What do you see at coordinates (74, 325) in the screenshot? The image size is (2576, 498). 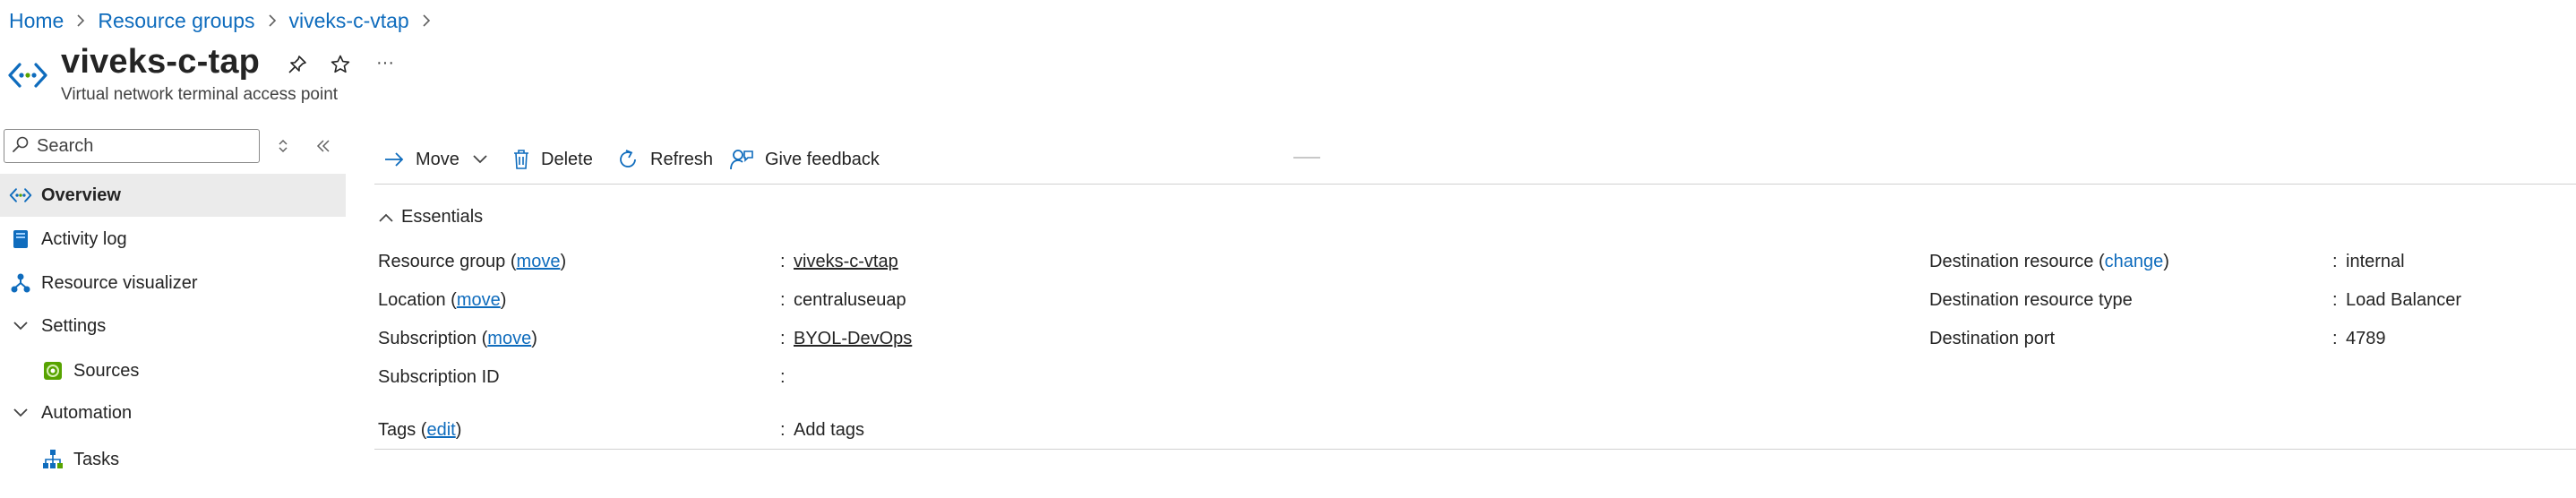 I see `sidebar-group-label: Settings` at bounding box center [74, 325].